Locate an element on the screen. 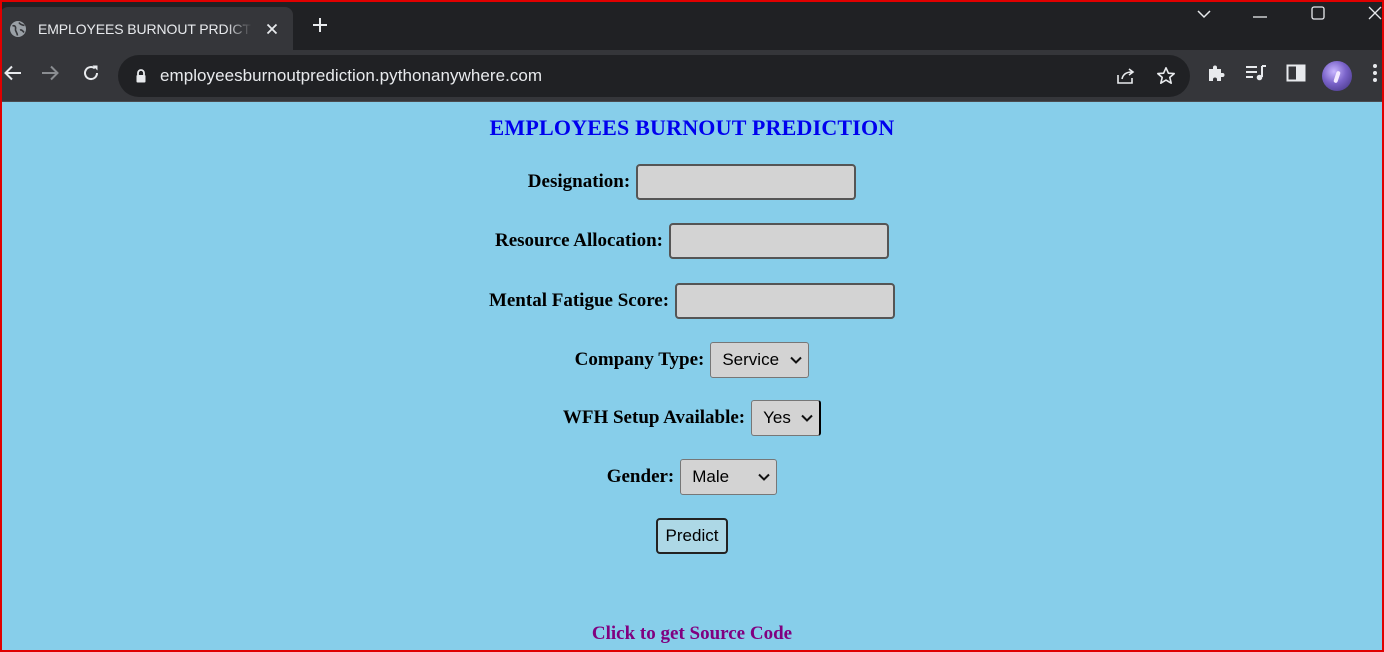  kebab-menu-icon is located at coordinates (1375, 75).